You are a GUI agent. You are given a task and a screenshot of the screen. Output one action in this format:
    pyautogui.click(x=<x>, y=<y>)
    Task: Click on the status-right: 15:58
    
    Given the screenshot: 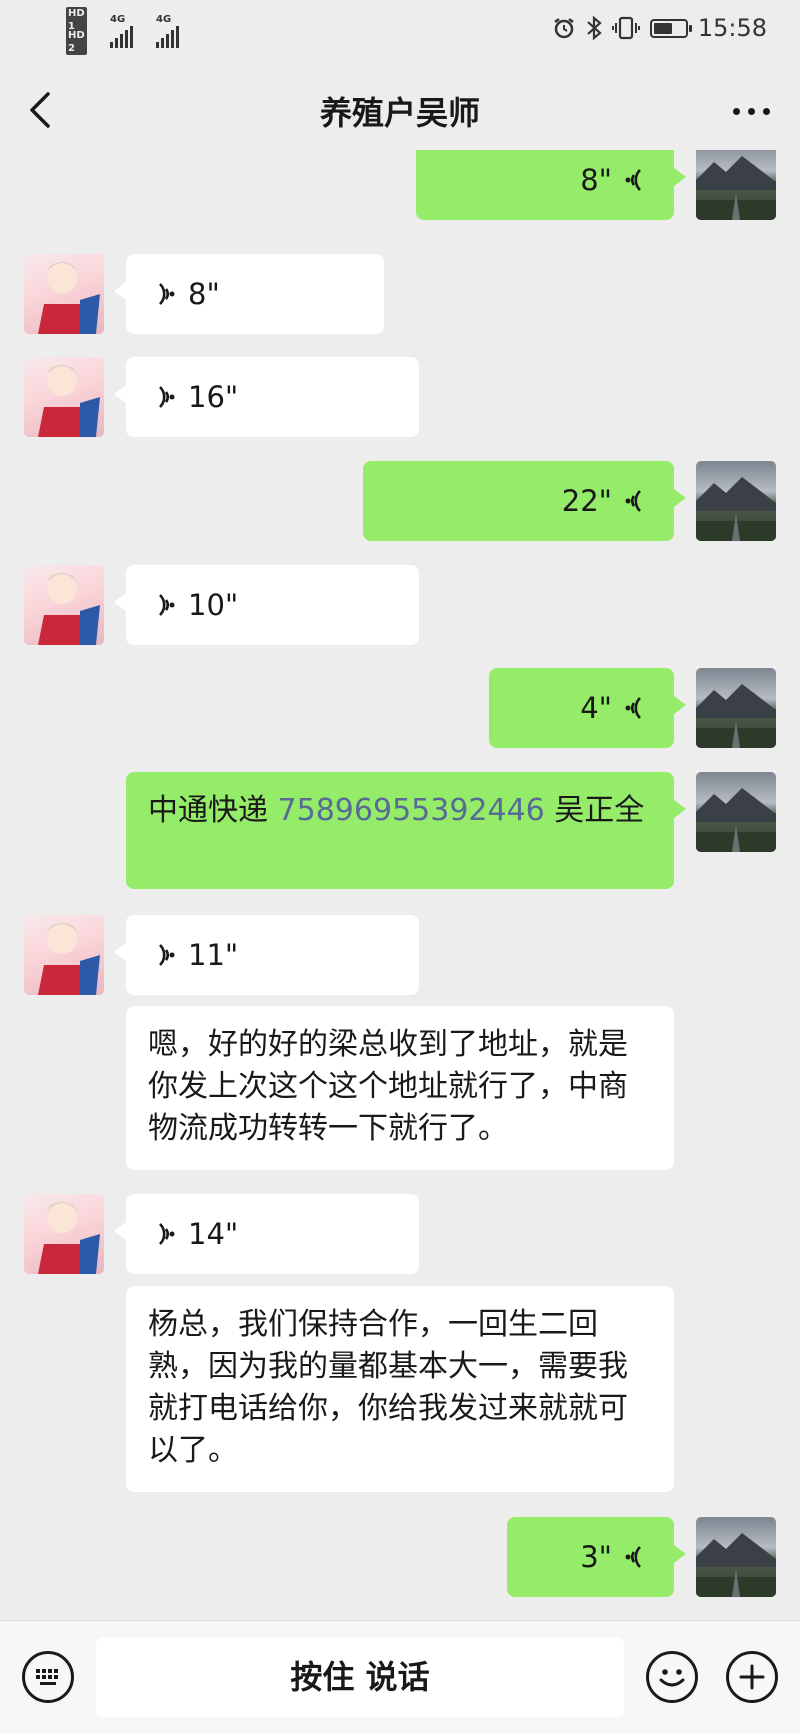 What is the action you would take?
    pyautogui.click(x=659, y=28)
    